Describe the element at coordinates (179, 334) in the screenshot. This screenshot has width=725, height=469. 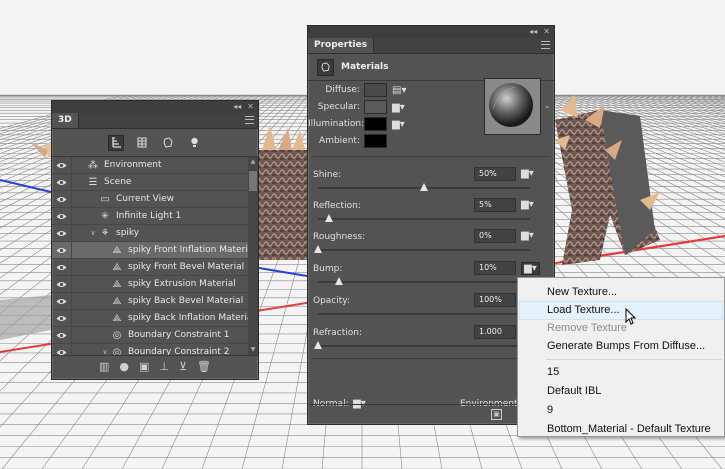
I see `layer-label: Boundary Constraint 1` at that location.